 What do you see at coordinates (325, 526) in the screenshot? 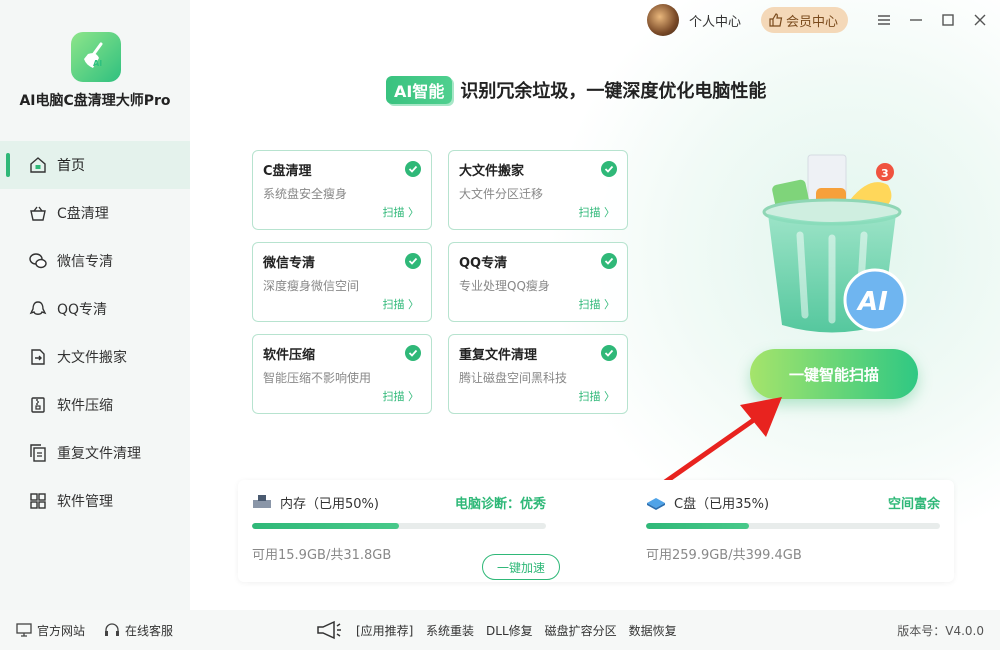
I see `memory-usage-fill` at bounding box center [325, 526].